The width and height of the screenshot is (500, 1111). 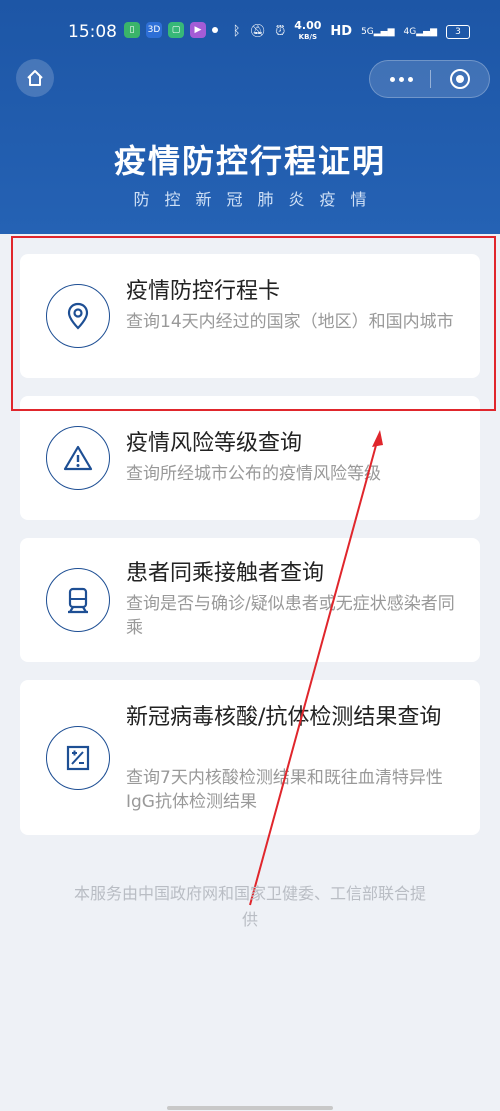 I want to click on annotation-arrow, so click(x=316, y=668).